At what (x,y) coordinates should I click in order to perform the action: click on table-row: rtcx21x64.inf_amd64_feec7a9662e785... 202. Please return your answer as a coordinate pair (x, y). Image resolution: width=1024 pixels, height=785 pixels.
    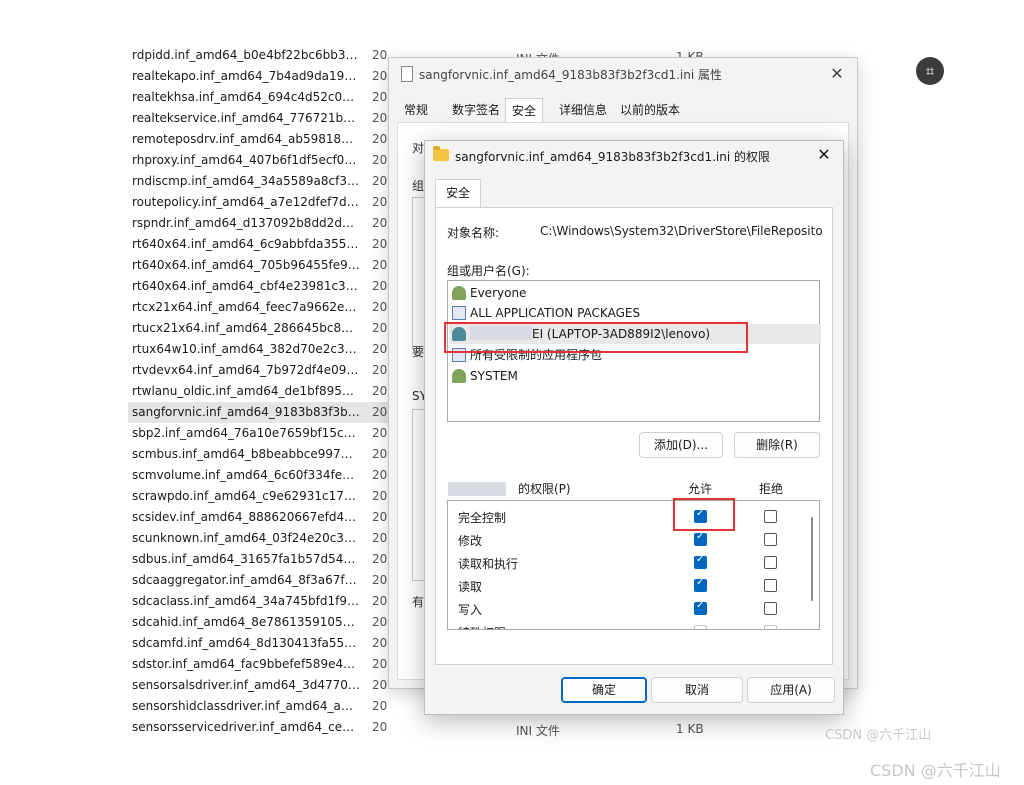
    Looking at the image, I should click on (258, 307).